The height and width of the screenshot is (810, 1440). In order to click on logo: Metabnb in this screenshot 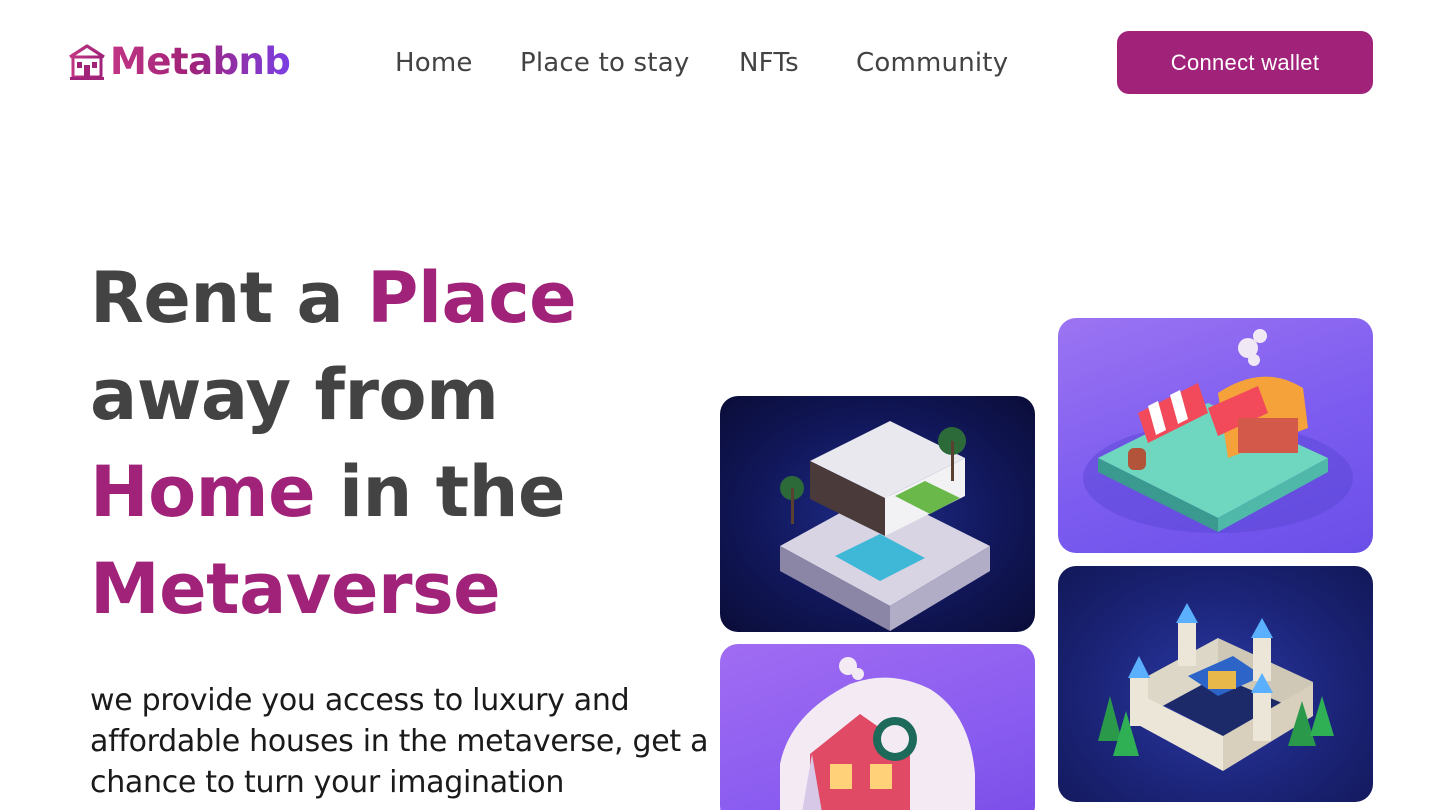, I will do `click(178, 62)`.